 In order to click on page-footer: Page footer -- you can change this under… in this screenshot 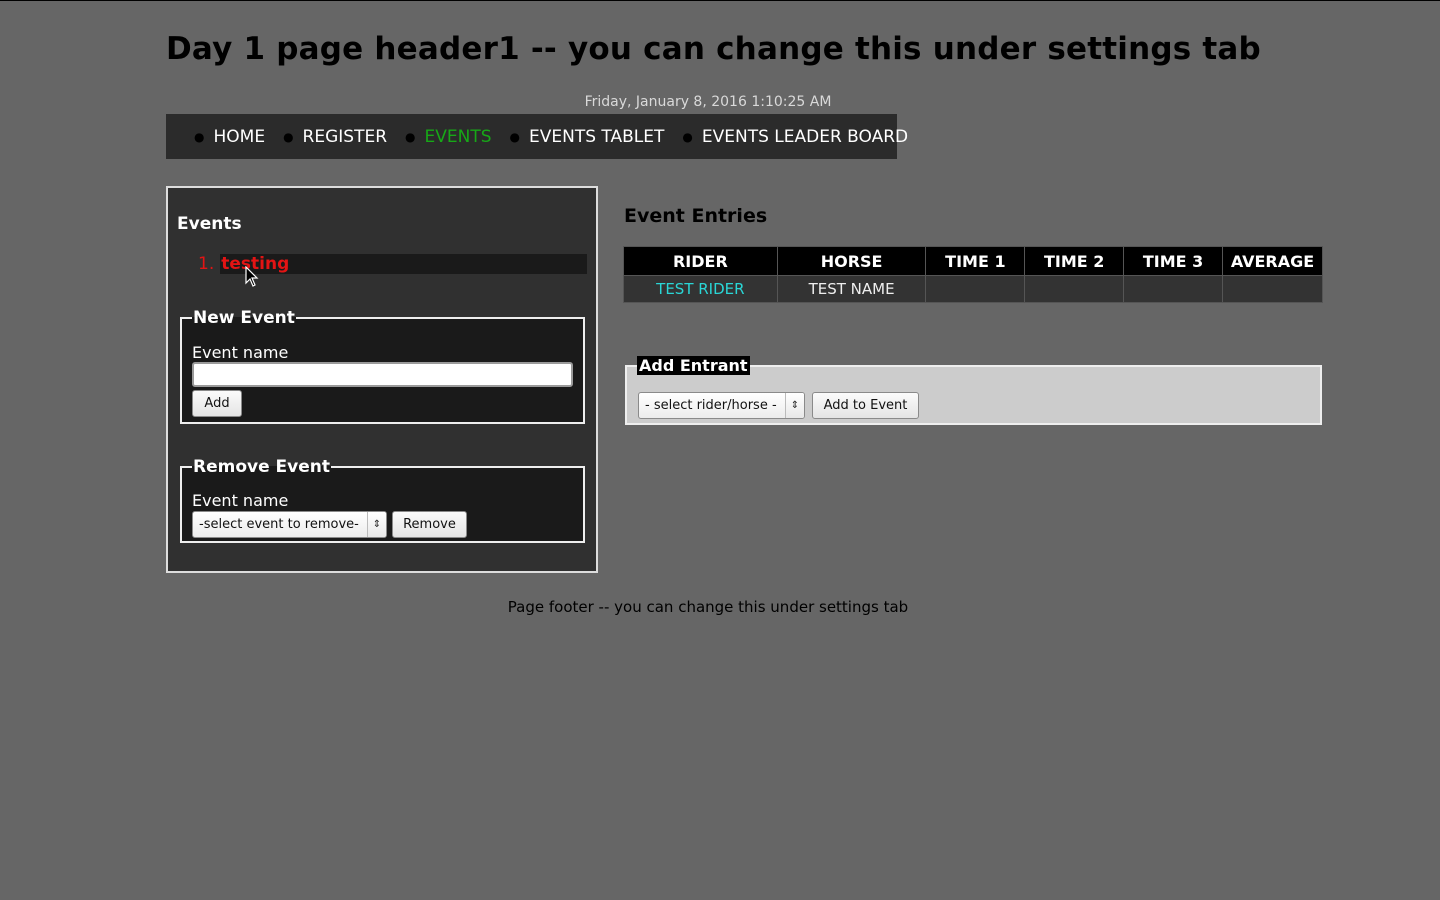, I will do `click(708, 607)`.